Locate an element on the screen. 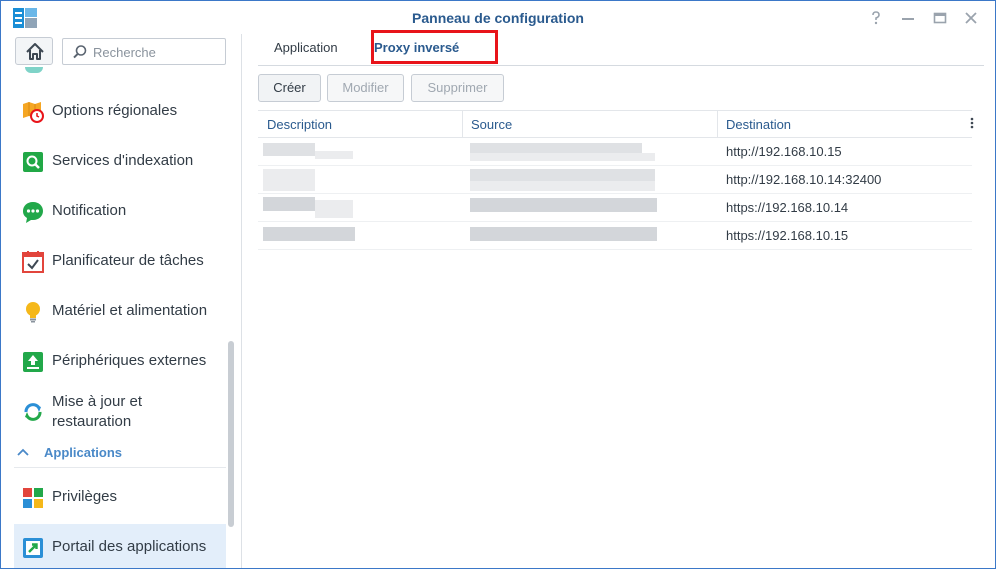 This screenshot has height=569, width=996. search-icon is located at coordinates (80, 52).